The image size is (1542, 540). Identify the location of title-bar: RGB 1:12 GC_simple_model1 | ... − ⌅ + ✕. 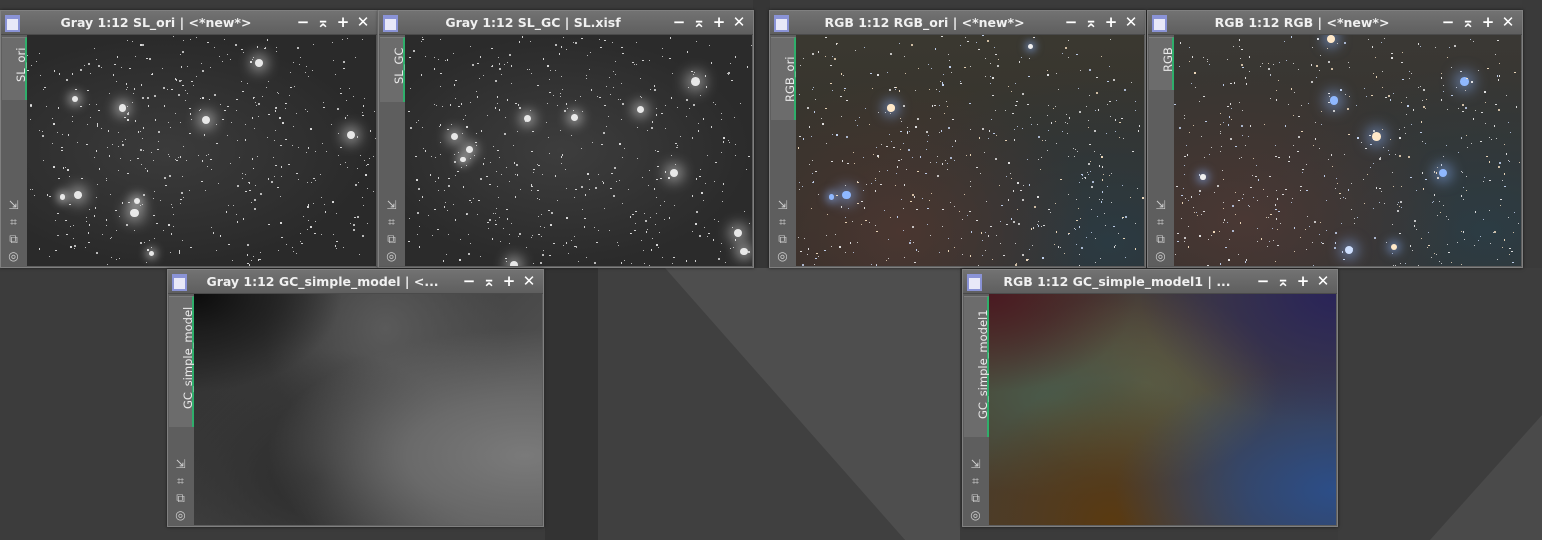
(1150, 282).